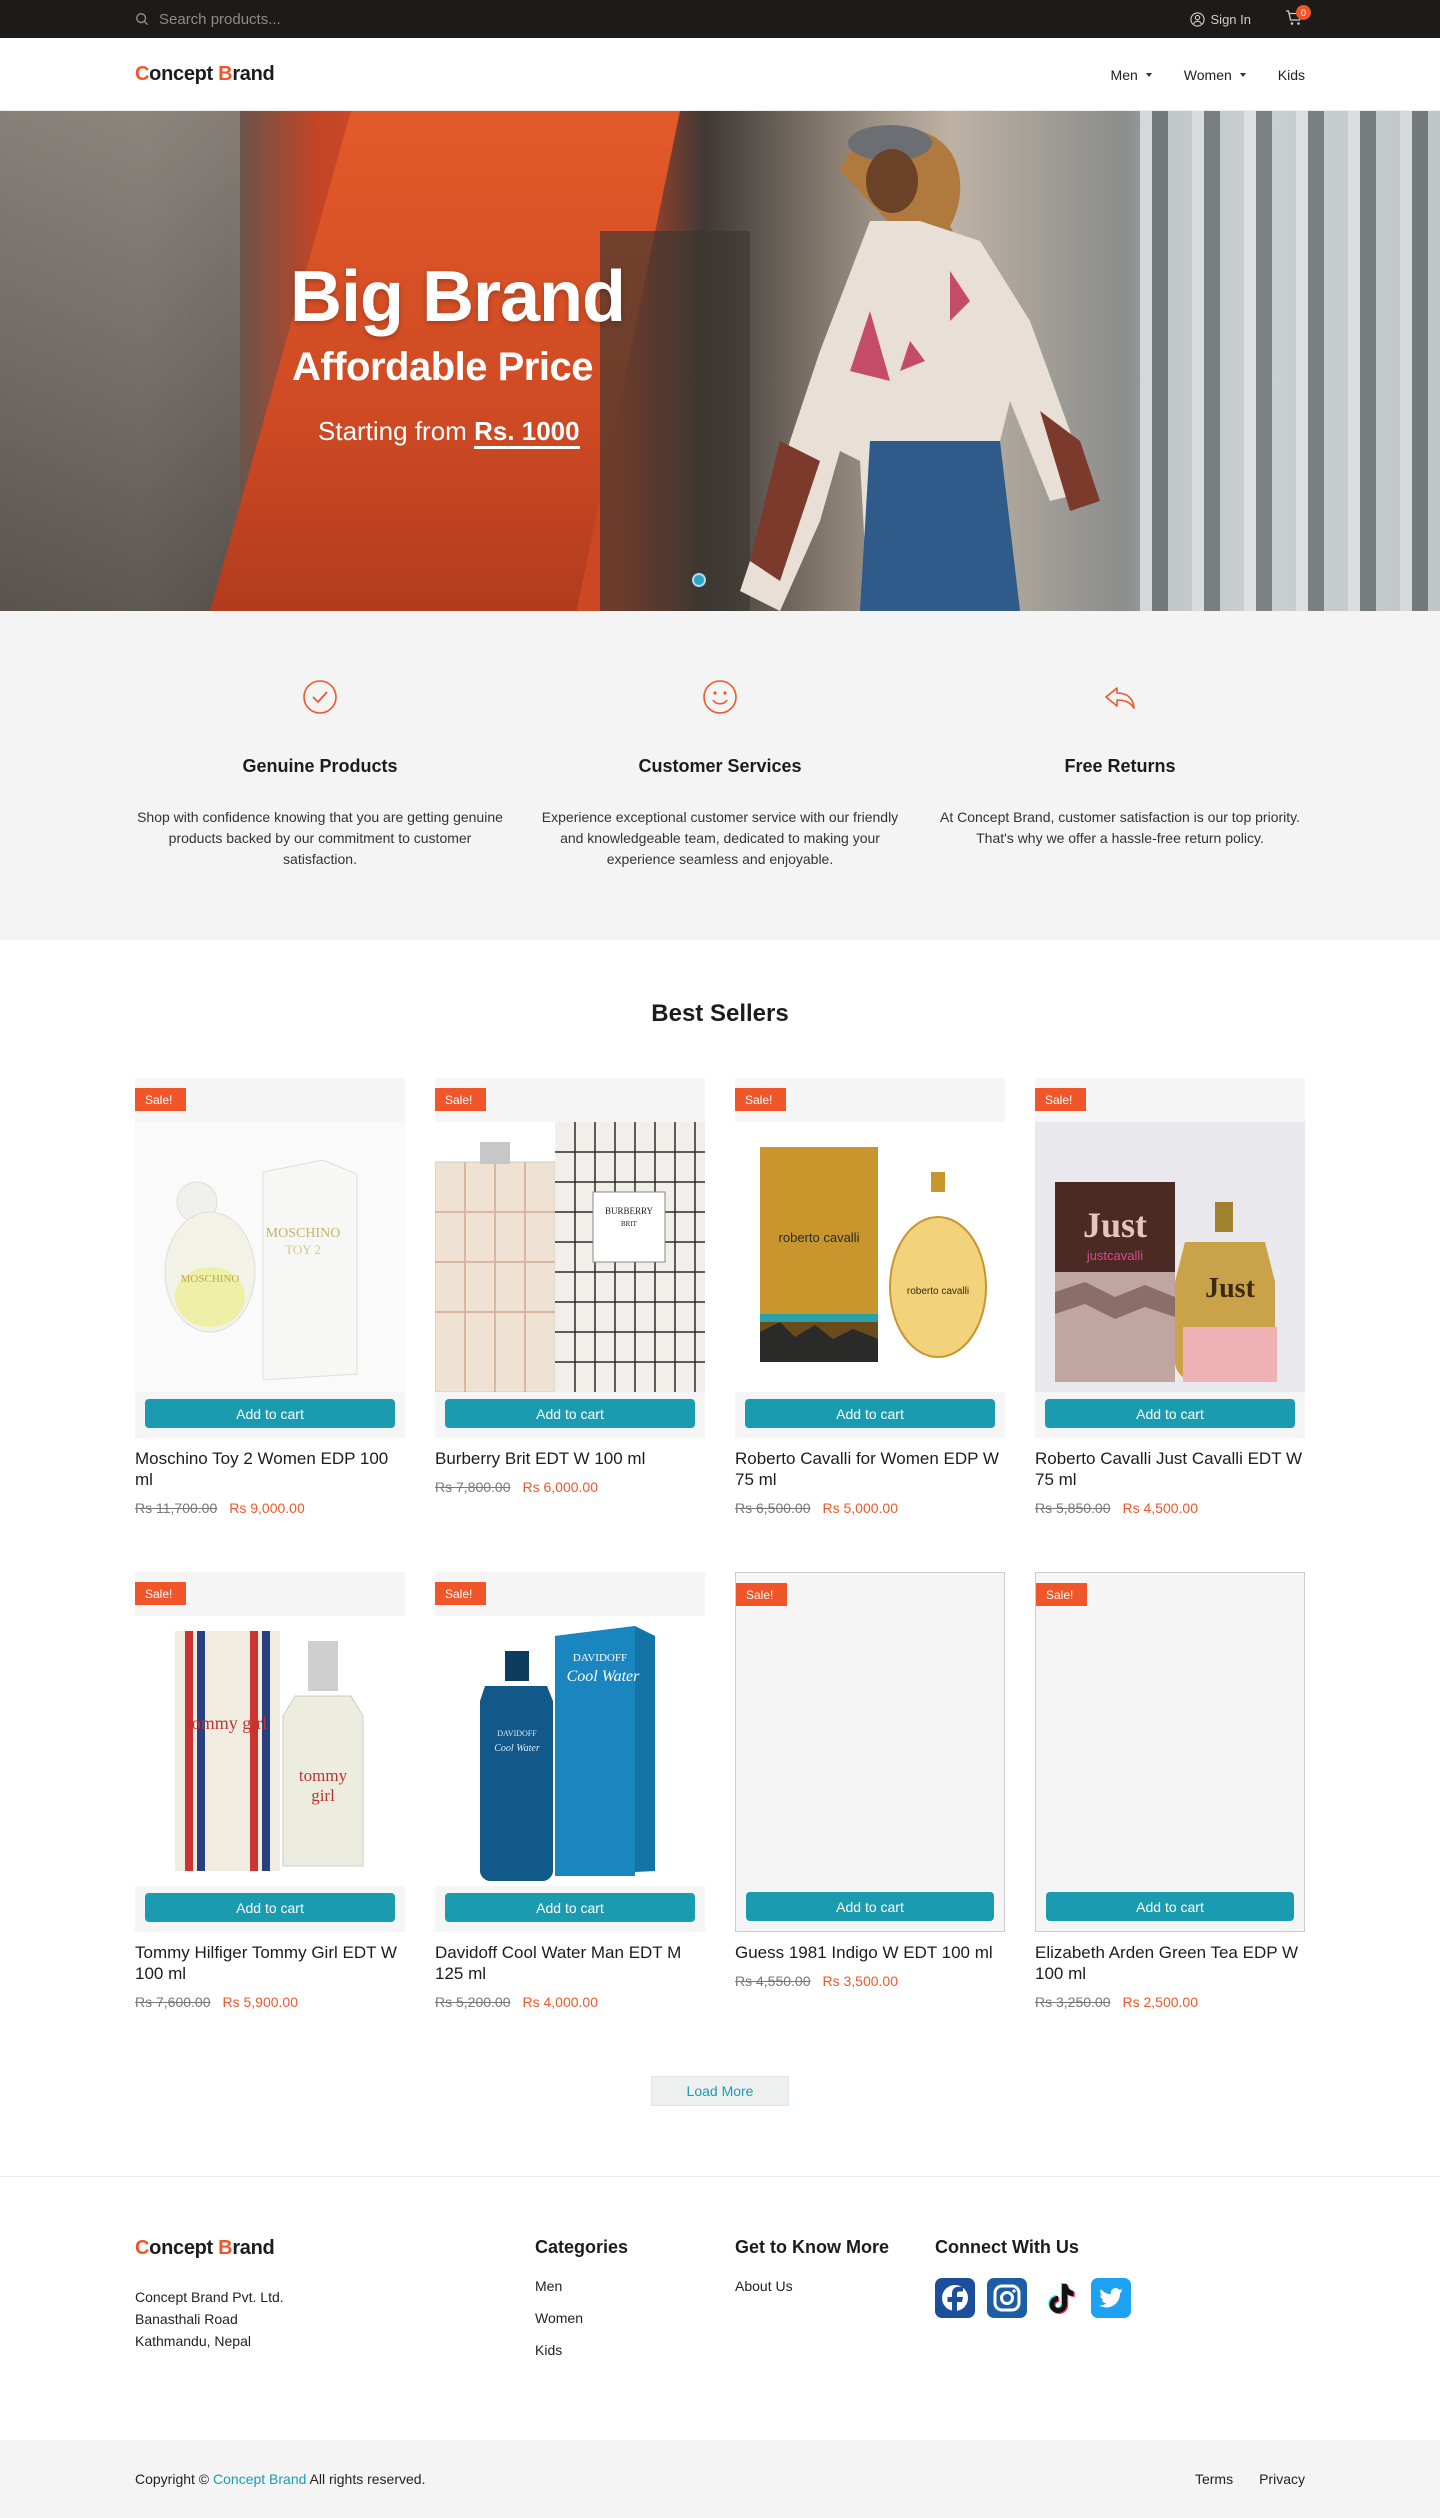 This screenshot has width=1440, height=2518. I want to click on section-title: Best Sellers, so click(720, 1013).